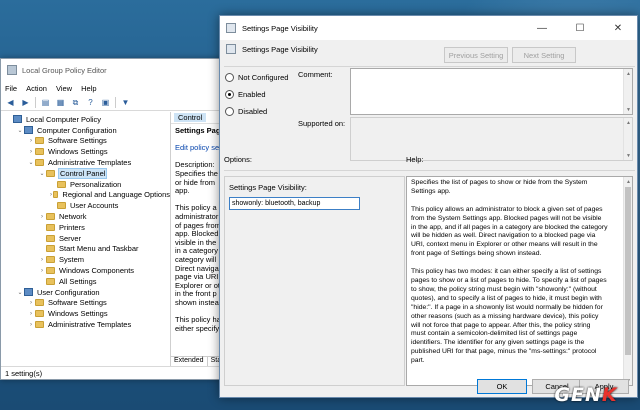 This screenshot has width=640, height=410. What do you see at coordinates (85, 324) in the screenshot?
I see `tree-node: › Administrative Templates` at bounding box center [85, 324].